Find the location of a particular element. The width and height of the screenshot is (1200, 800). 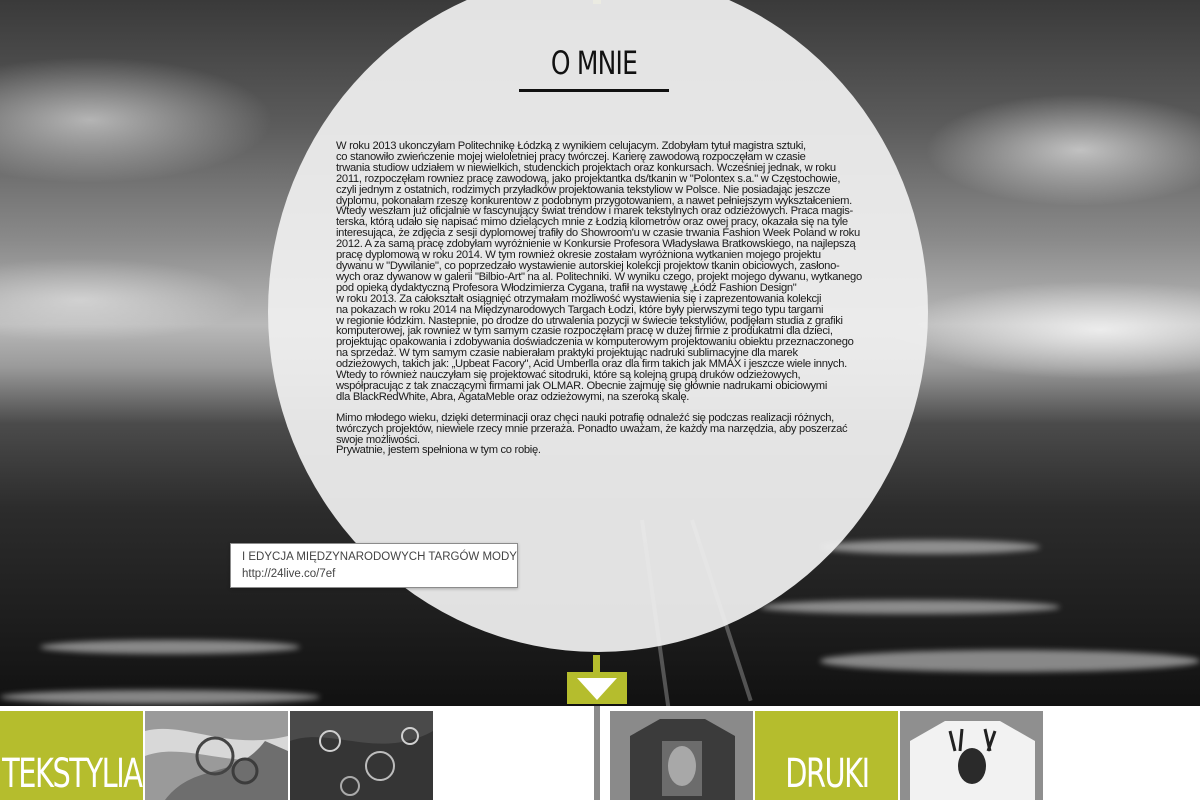

arrow-down-icon is located at coordinates (597, 689).